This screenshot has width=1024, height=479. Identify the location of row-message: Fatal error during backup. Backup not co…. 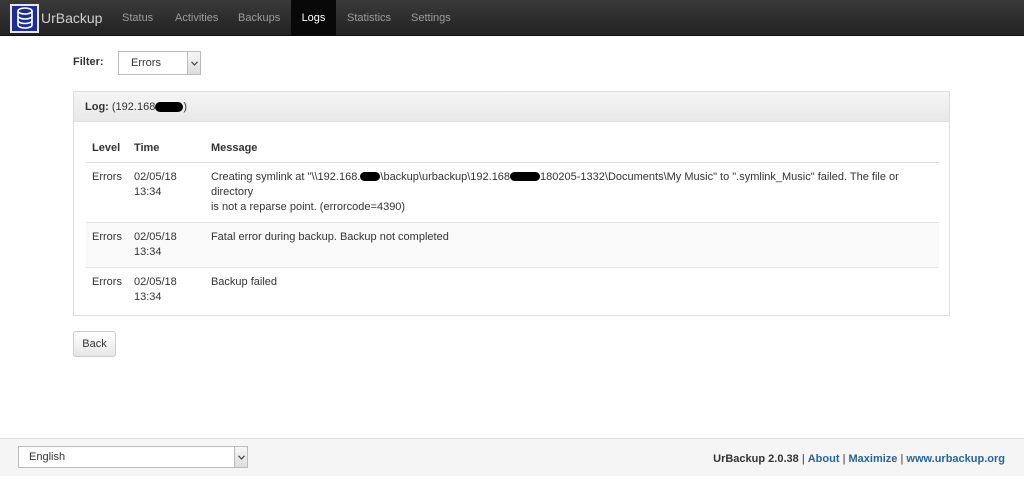
(571, 244).